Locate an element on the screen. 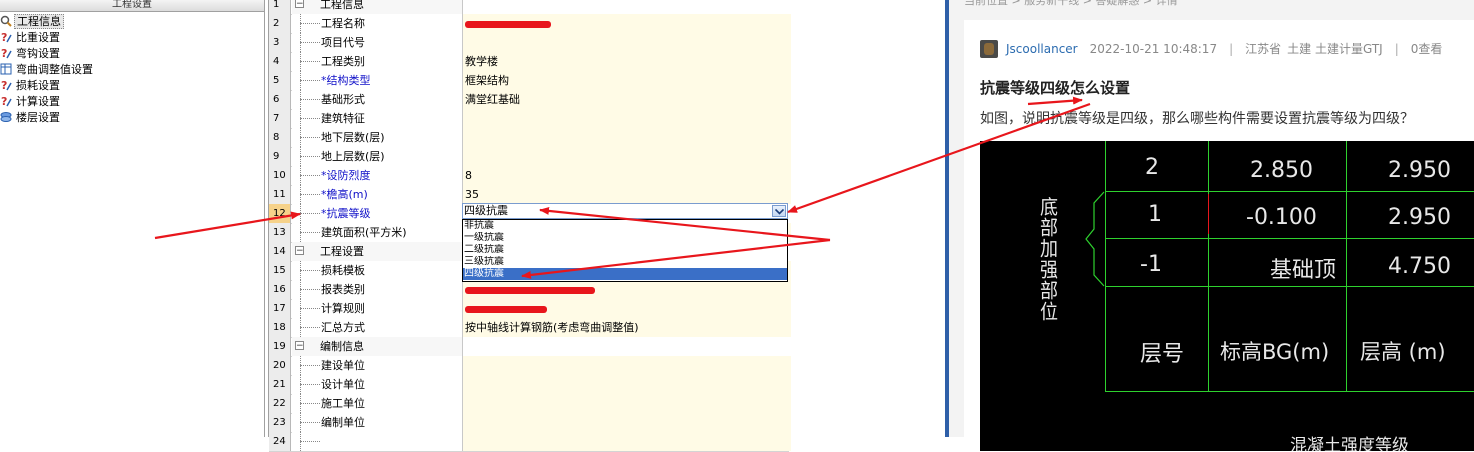 The height and width of the screenshot is (452, 1474). row-number: 10 is located at coordinates (280, 175).